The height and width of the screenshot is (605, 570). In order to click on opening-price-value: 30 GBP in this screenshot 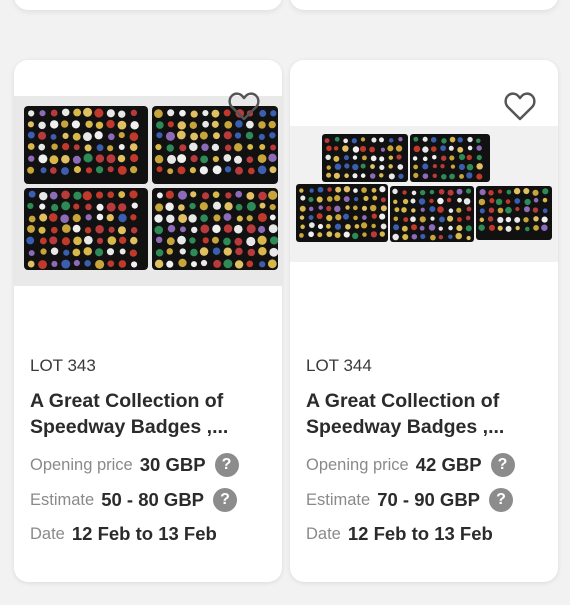, I will do `click(172, 464)`.